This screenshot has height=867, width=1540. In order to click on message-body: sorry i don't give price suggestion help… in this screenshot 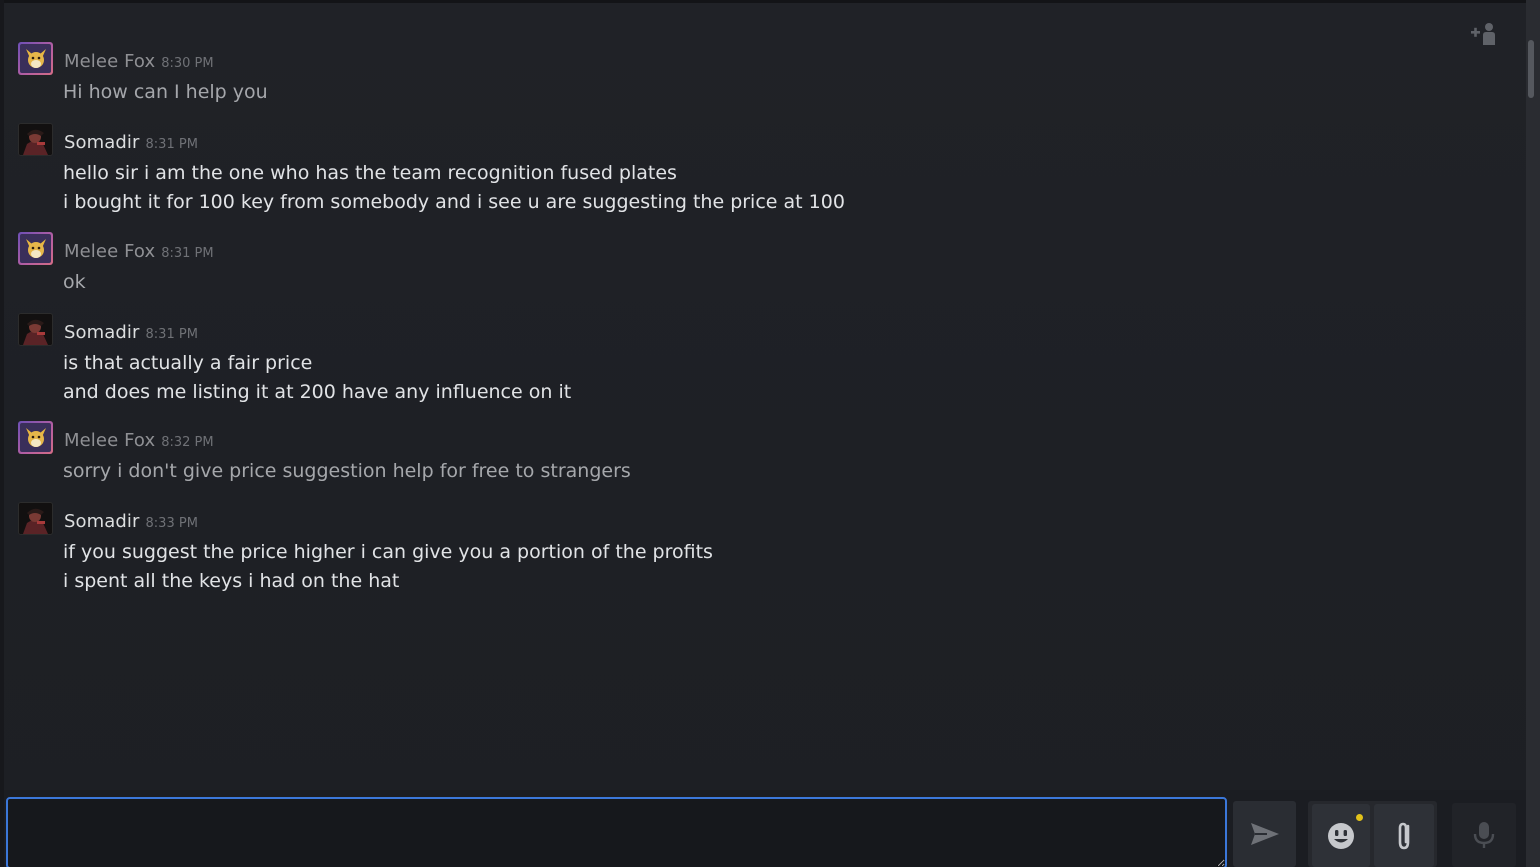, I will do `click(347, 471)`.